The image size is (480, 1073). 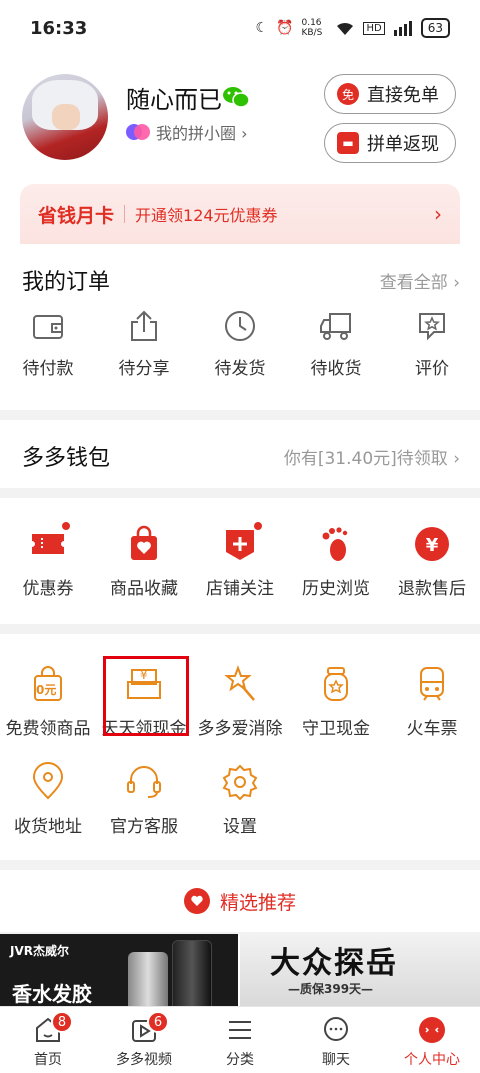 I want to click on tab-profile: 个人中心, so click(x=432, y=1040).